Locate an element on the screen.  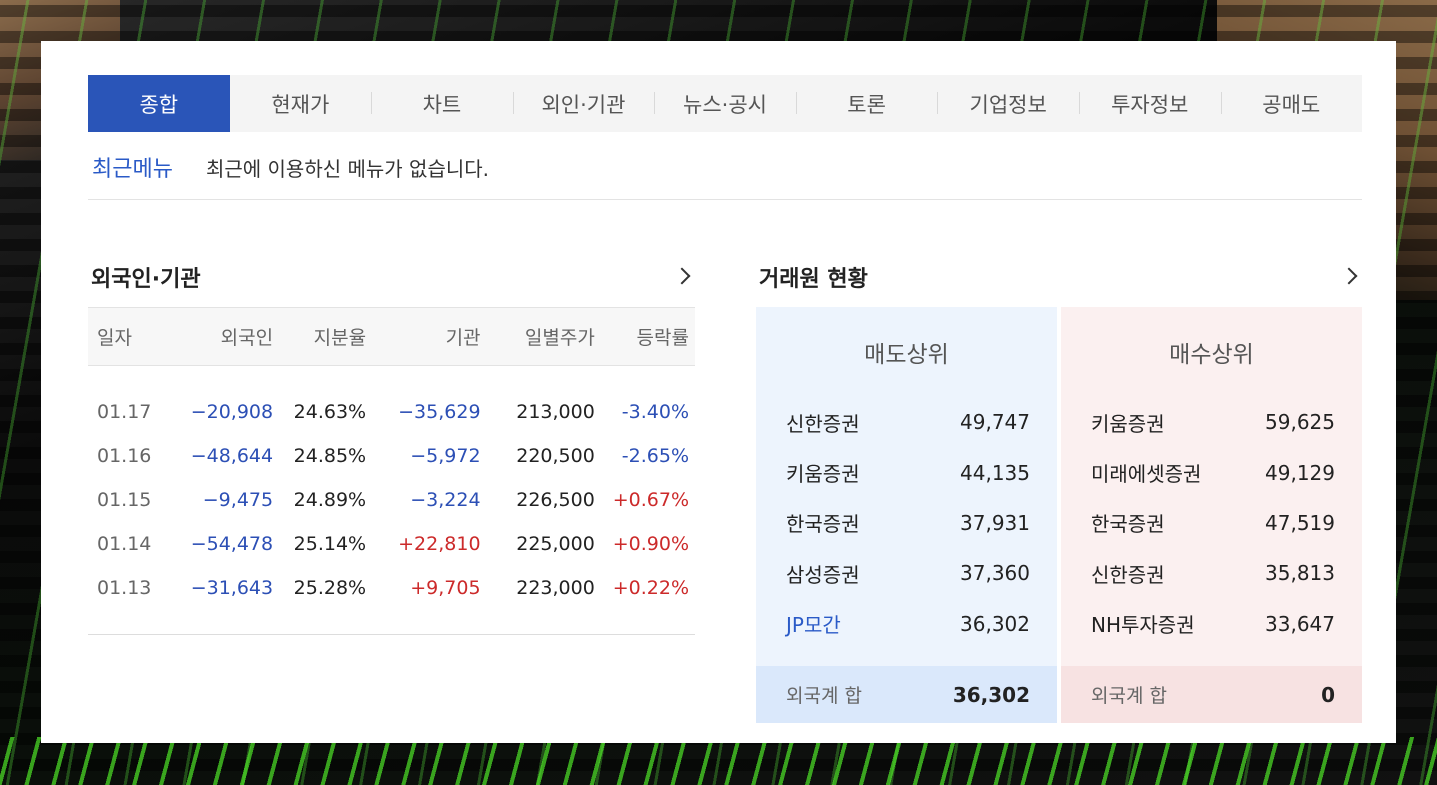
list-item: 키움증권 59,625 is located at coordinates (1211, 422).